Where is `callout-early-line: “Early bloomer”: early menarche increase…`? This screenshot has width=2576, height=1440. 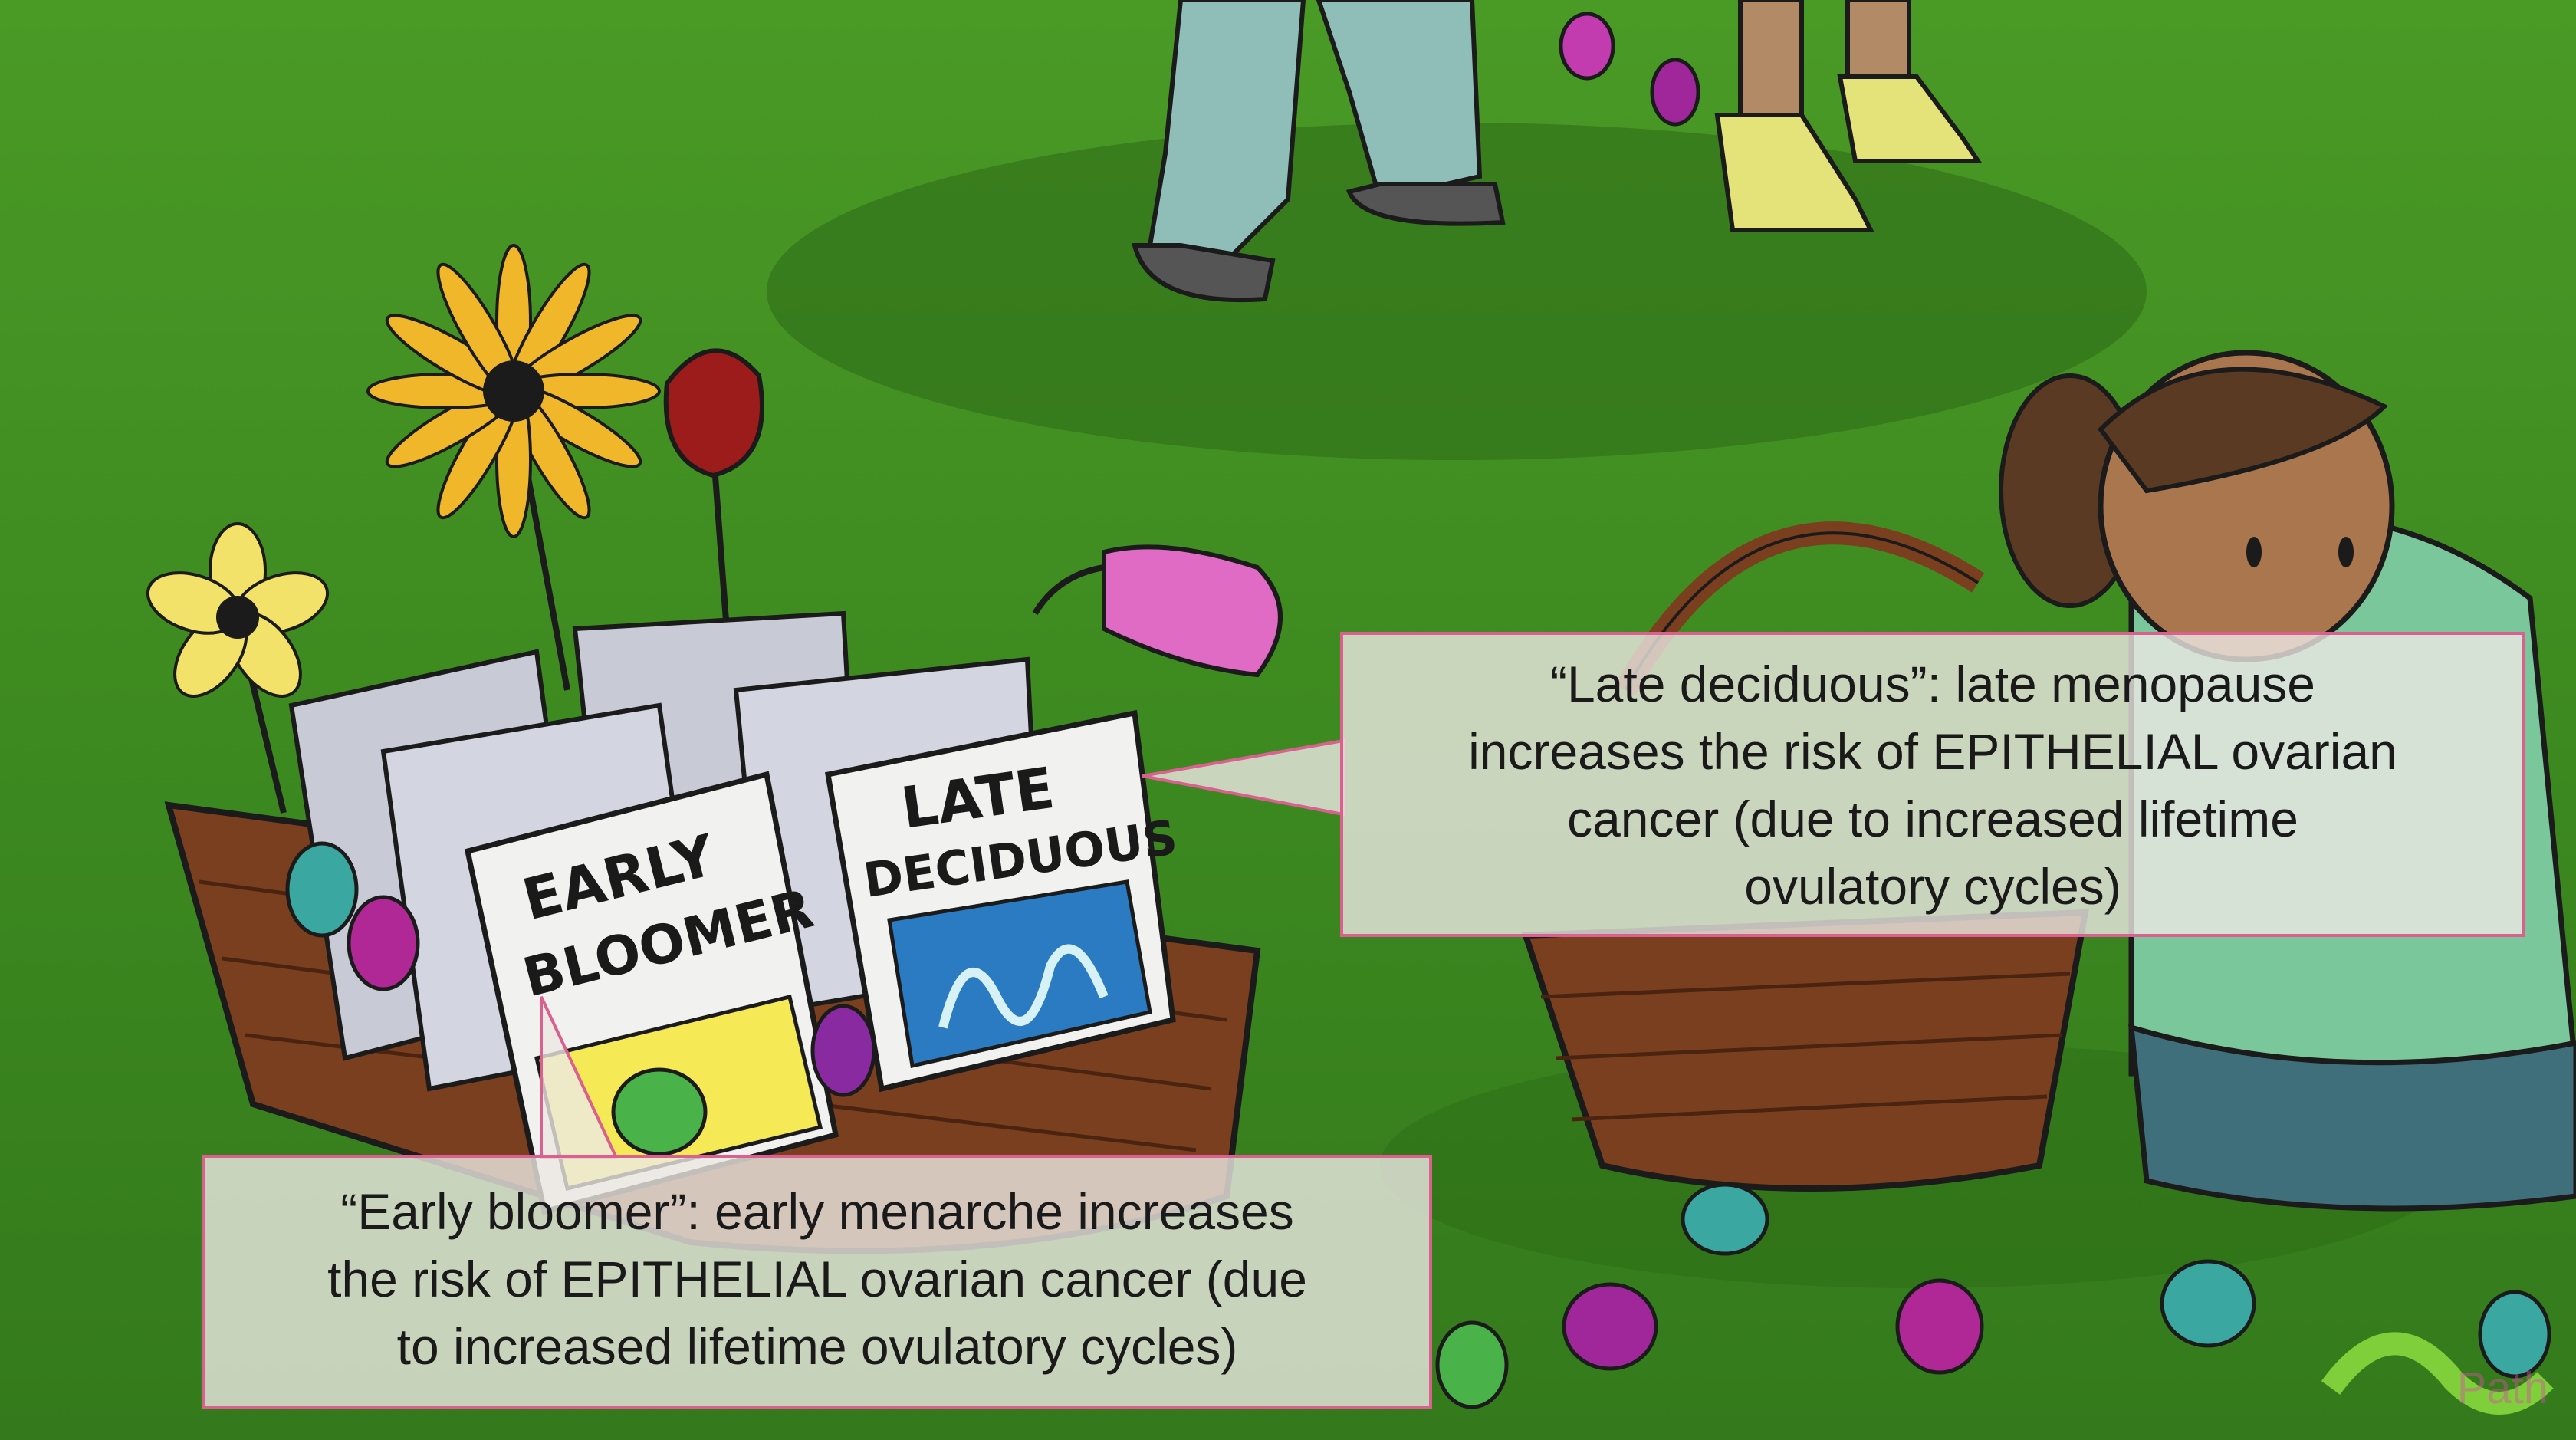 callout-early-line: “Early bloomer”: early menarche increase… is located at coordinates (817, 1211).